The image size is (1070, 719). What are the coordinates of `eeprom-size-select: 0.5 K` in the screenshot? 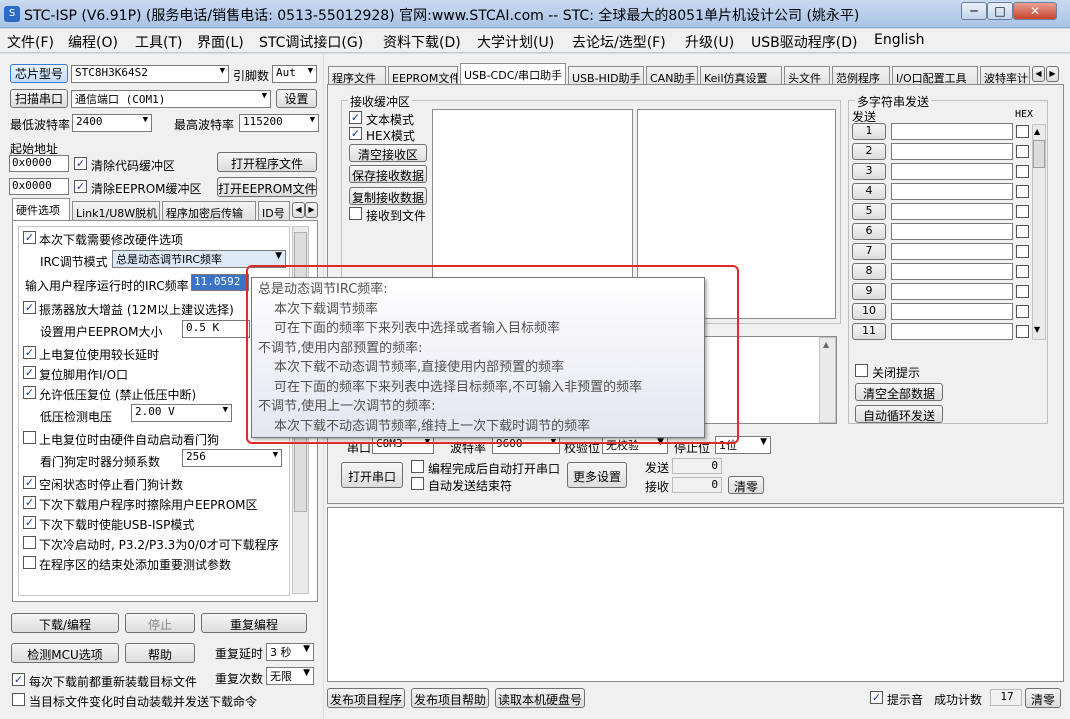 It's located at (216, 329).